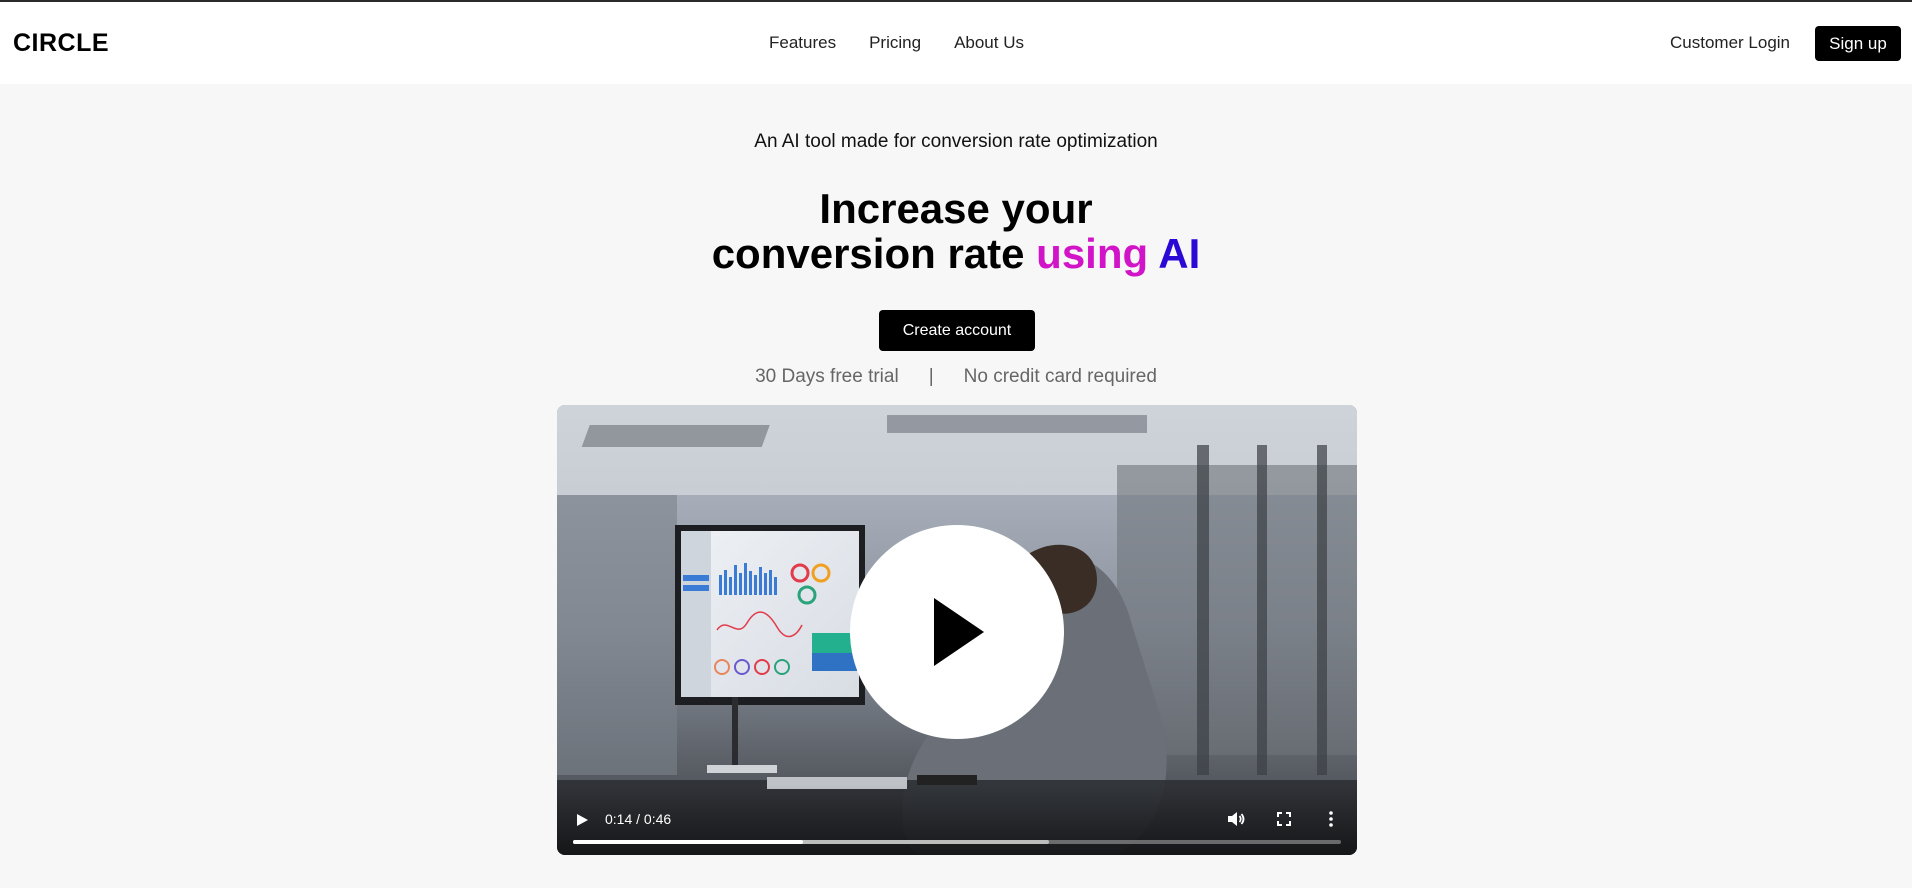 This screenshot has height=888, width=1912. What do you see at coordinates (1331, 819) in the screenshot?
I see `more-options-icon` at bounding box center [1331, 819].